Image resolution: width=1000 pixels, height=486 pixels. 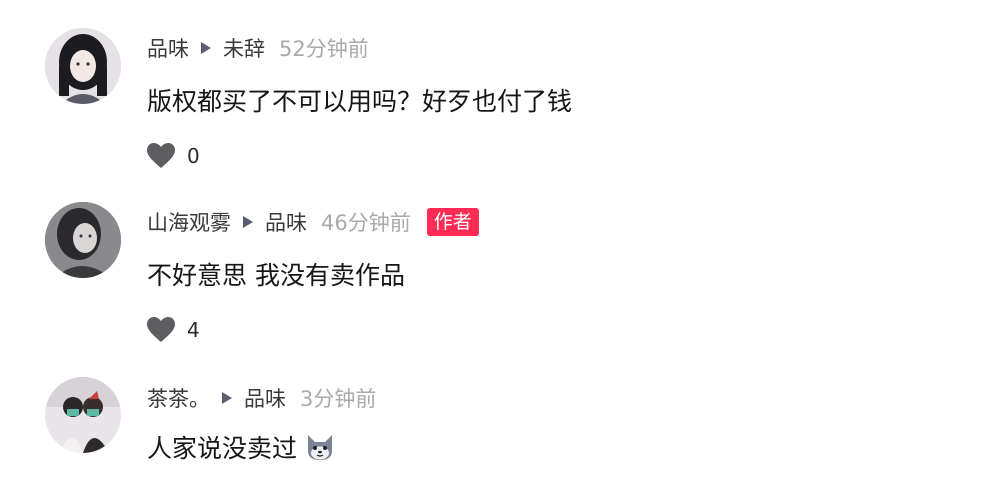 I want to click on author-badge: 作者, so click(x=452, y=222).